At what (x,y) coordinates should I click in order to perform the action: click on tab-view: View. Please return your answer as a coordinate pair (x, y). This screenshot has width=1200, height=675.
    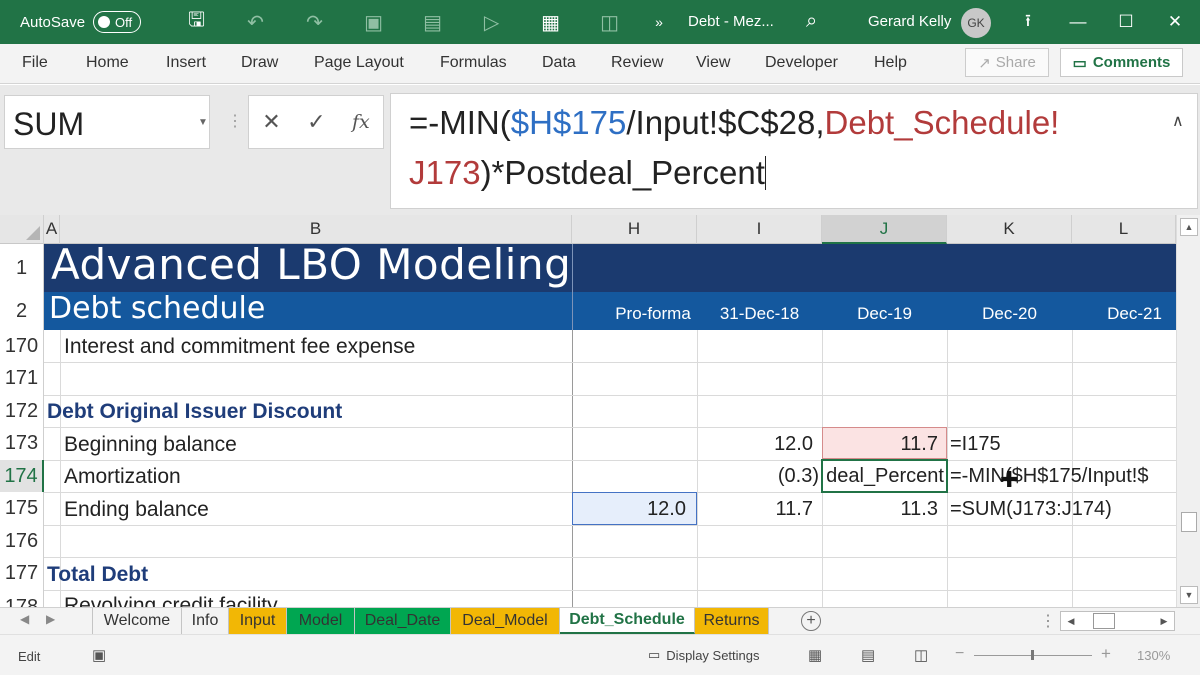
    Looking at the image, I should click on (713, 63).